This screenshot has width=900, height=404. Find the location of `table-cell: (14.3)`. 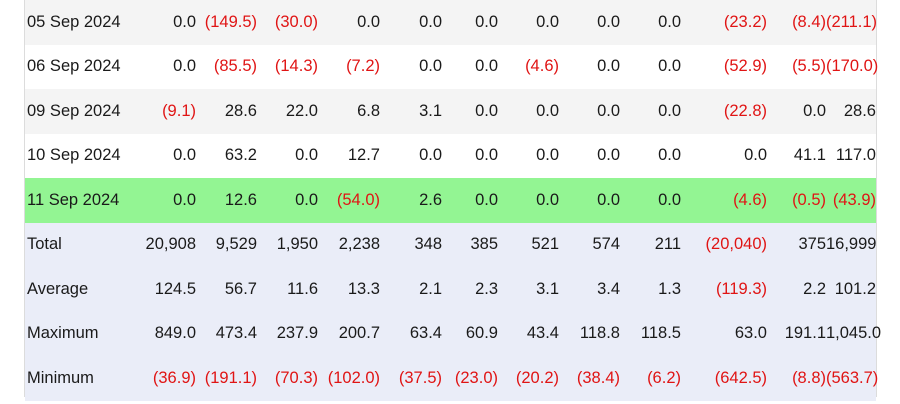

table-cell: (14.3) is located at coordinates (287, 66).